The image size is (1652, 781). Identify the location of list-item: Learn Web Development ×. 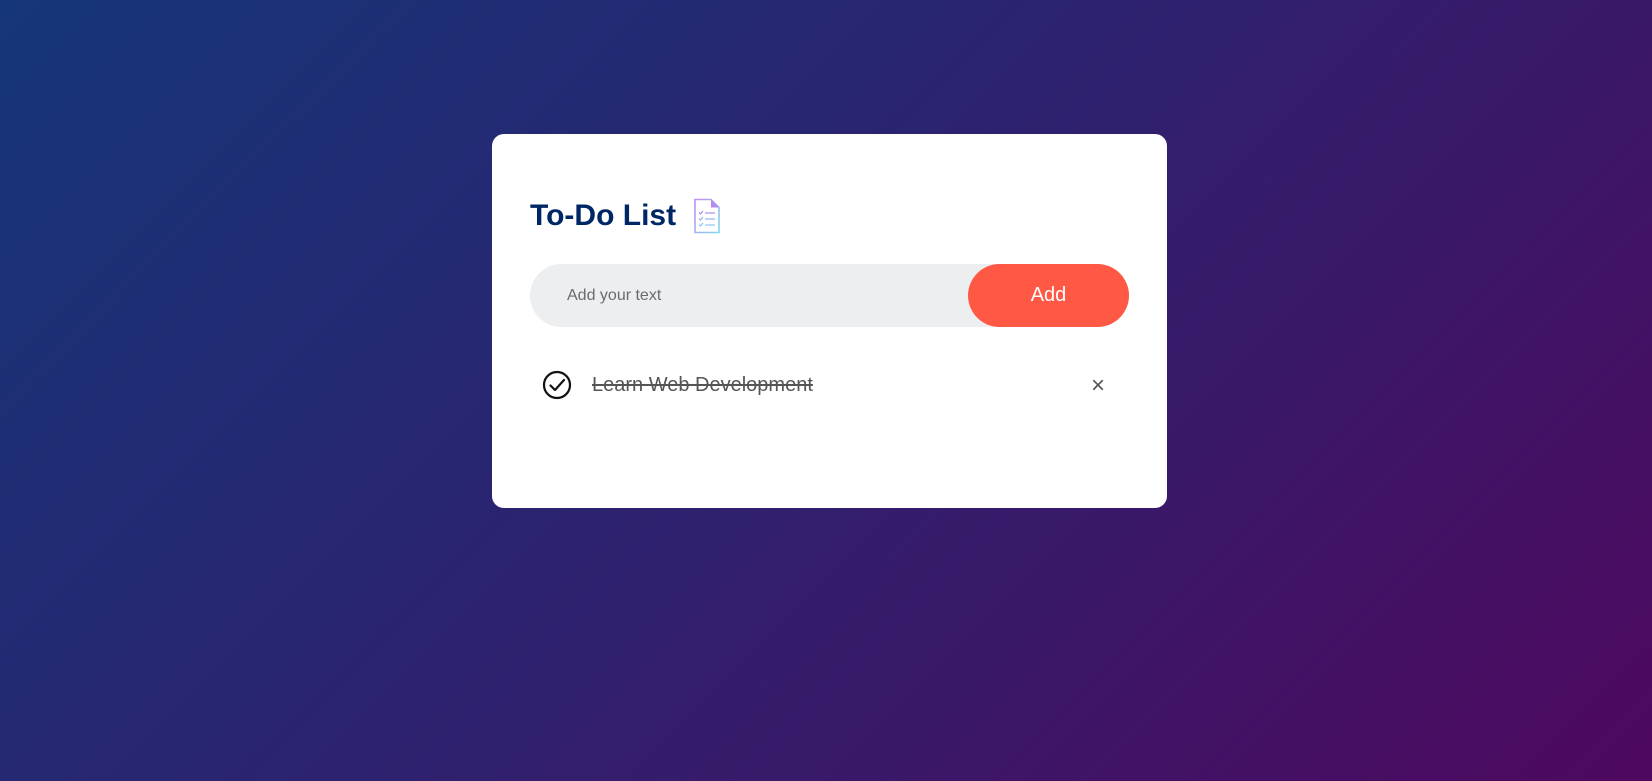
(829, 385).